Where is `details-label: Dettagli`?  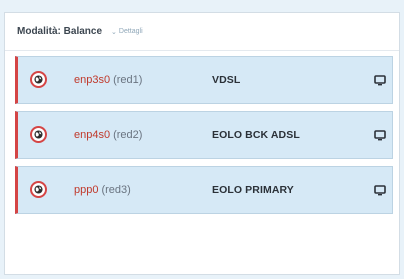 details-label: Dettagli is located at coordinates (130, 31).